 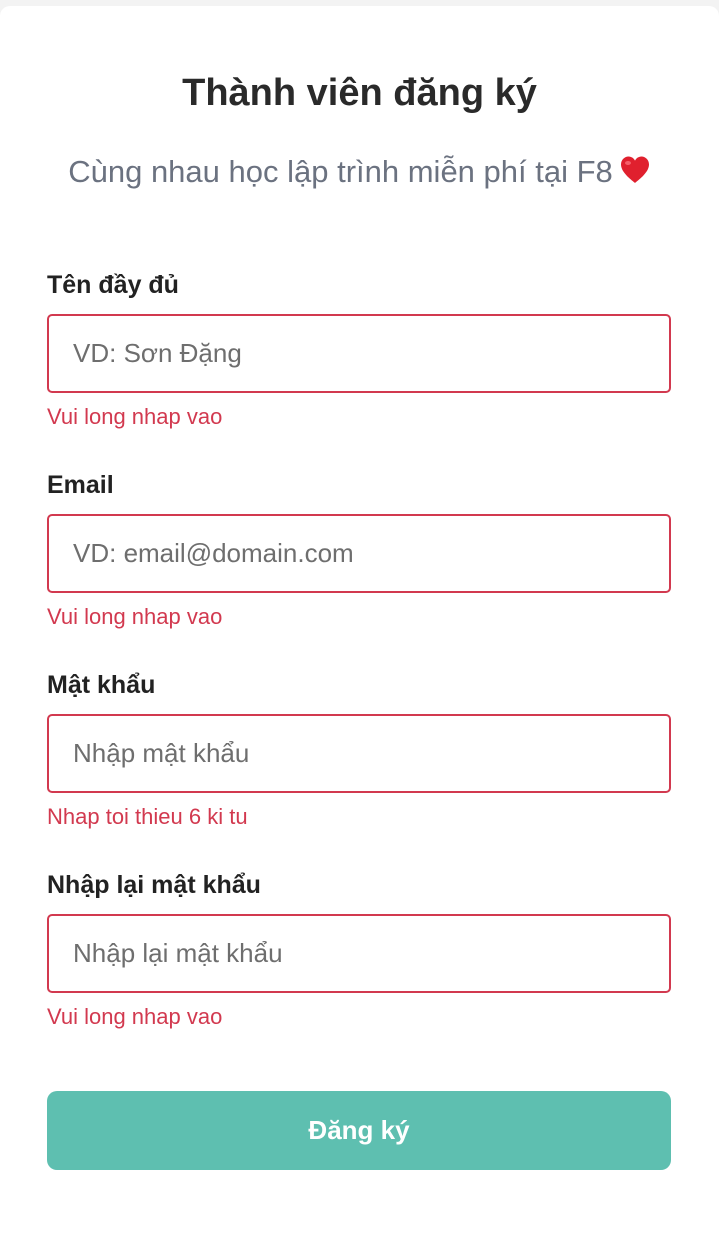 What do you see at coordinates (635, 170) in the screenshot?
I see `red-heart-icon` at bounding box center [635, 170].